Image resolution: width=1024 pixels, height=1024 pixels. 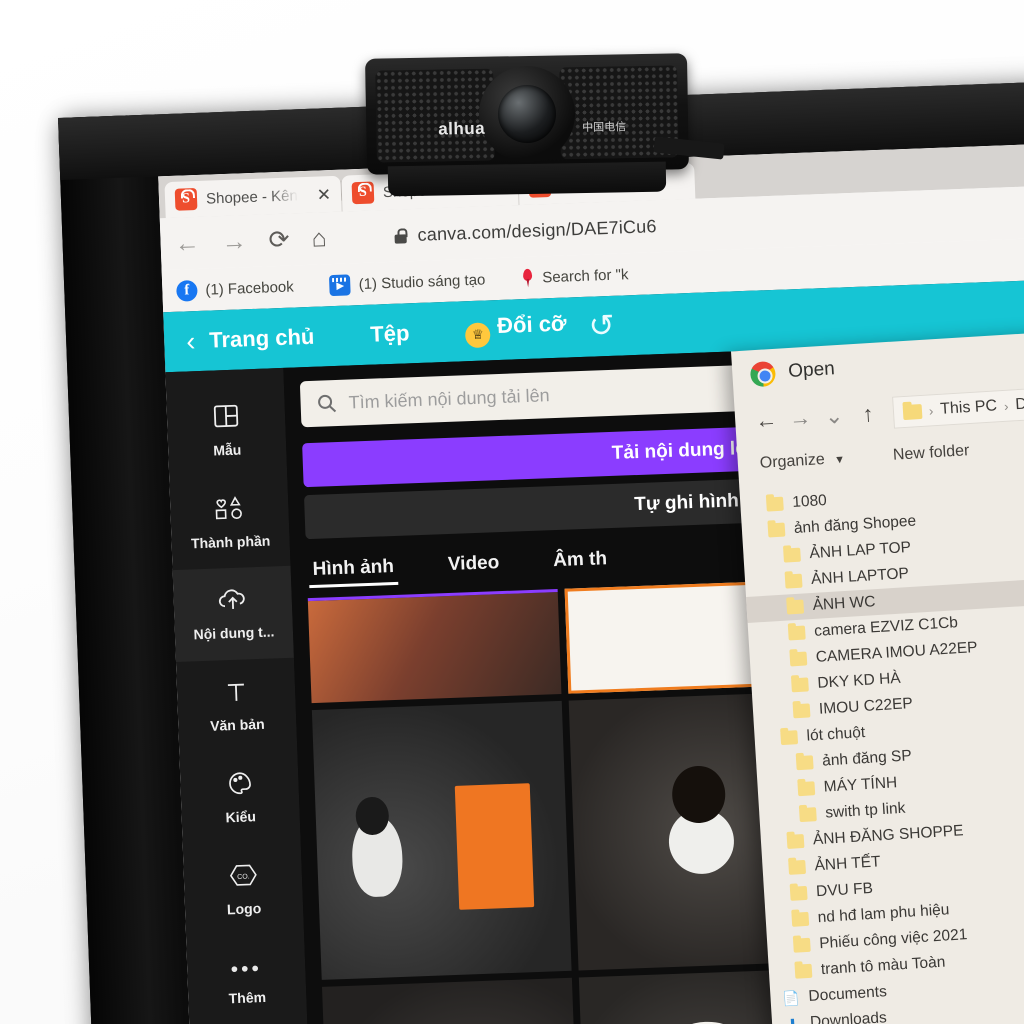 I want to click on sidebar-item-text: Văn bản, so click(x=236, y=706).